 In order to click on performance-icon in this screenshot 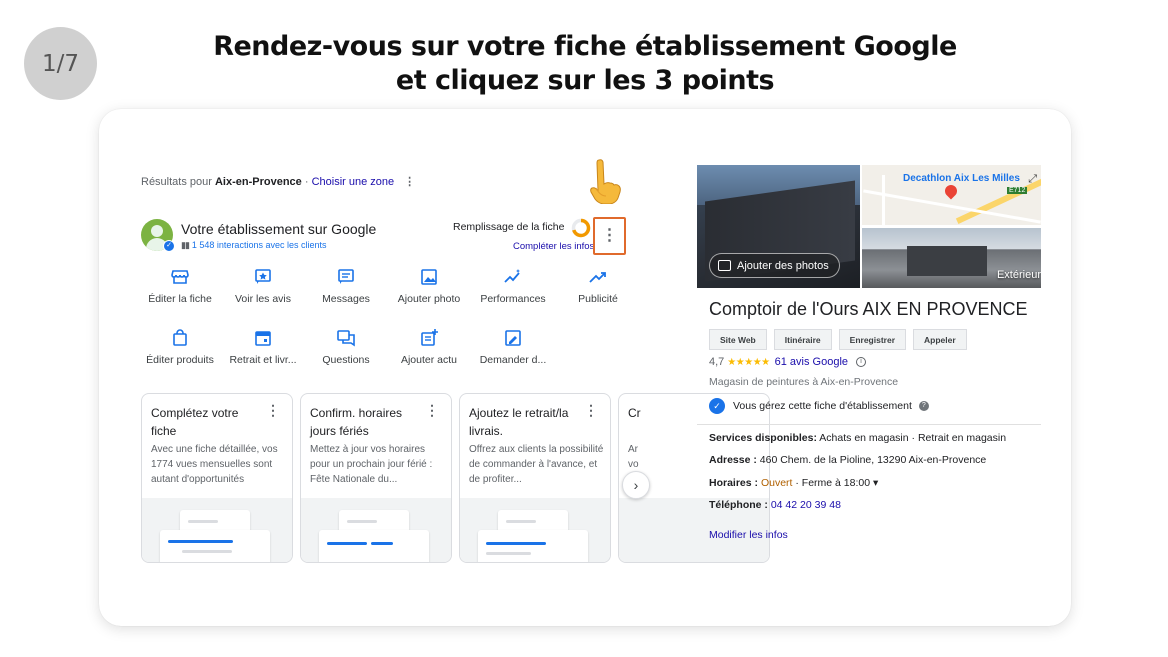, I will do `click(512, 276)`.